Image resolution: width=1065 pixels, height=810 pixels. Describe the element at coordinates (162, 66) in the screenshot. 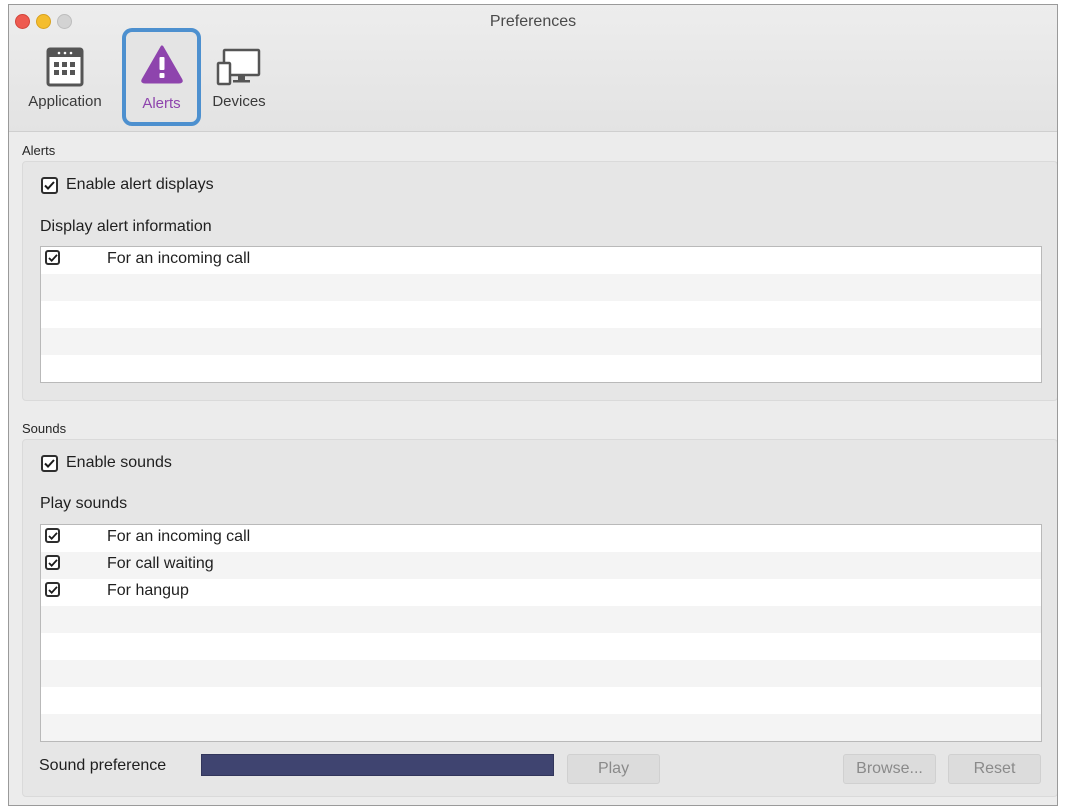

I see `warning-triangle-icon` at that location.